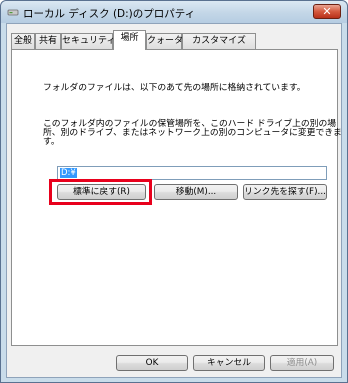 The height and width of the screenshot is (383, 348). Describe the element at coordinates (229, 363) in the screenshot. I see `cancel-button: キャンセル` at that location.